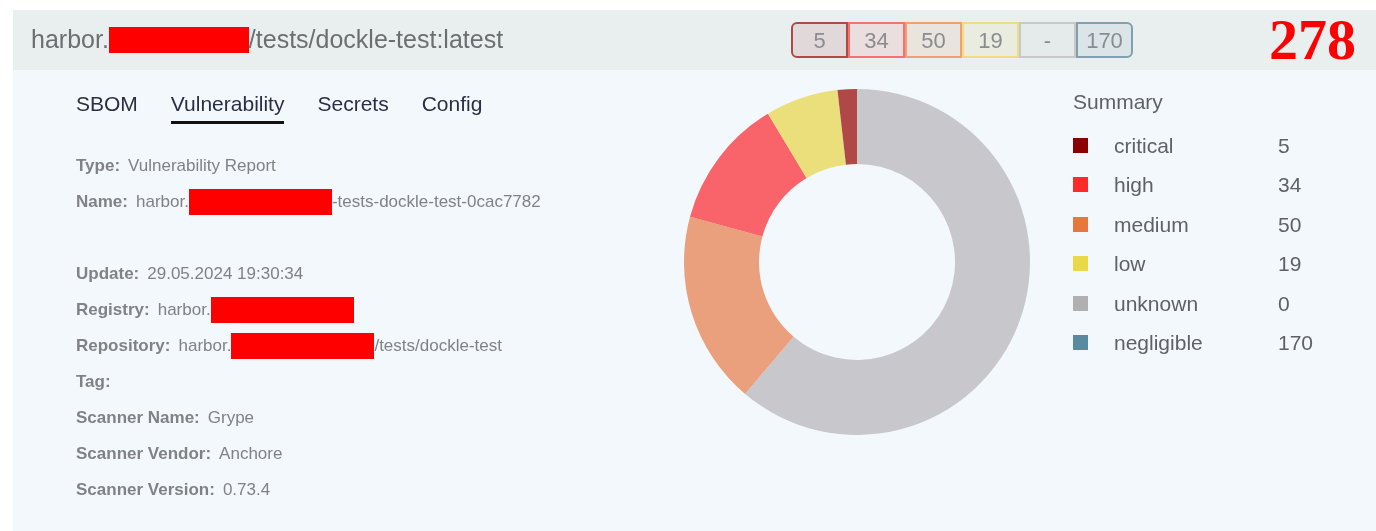 The width and height of the screenshot is (1376, 531). I want to click on tab: Secrets, so click(353, 105).